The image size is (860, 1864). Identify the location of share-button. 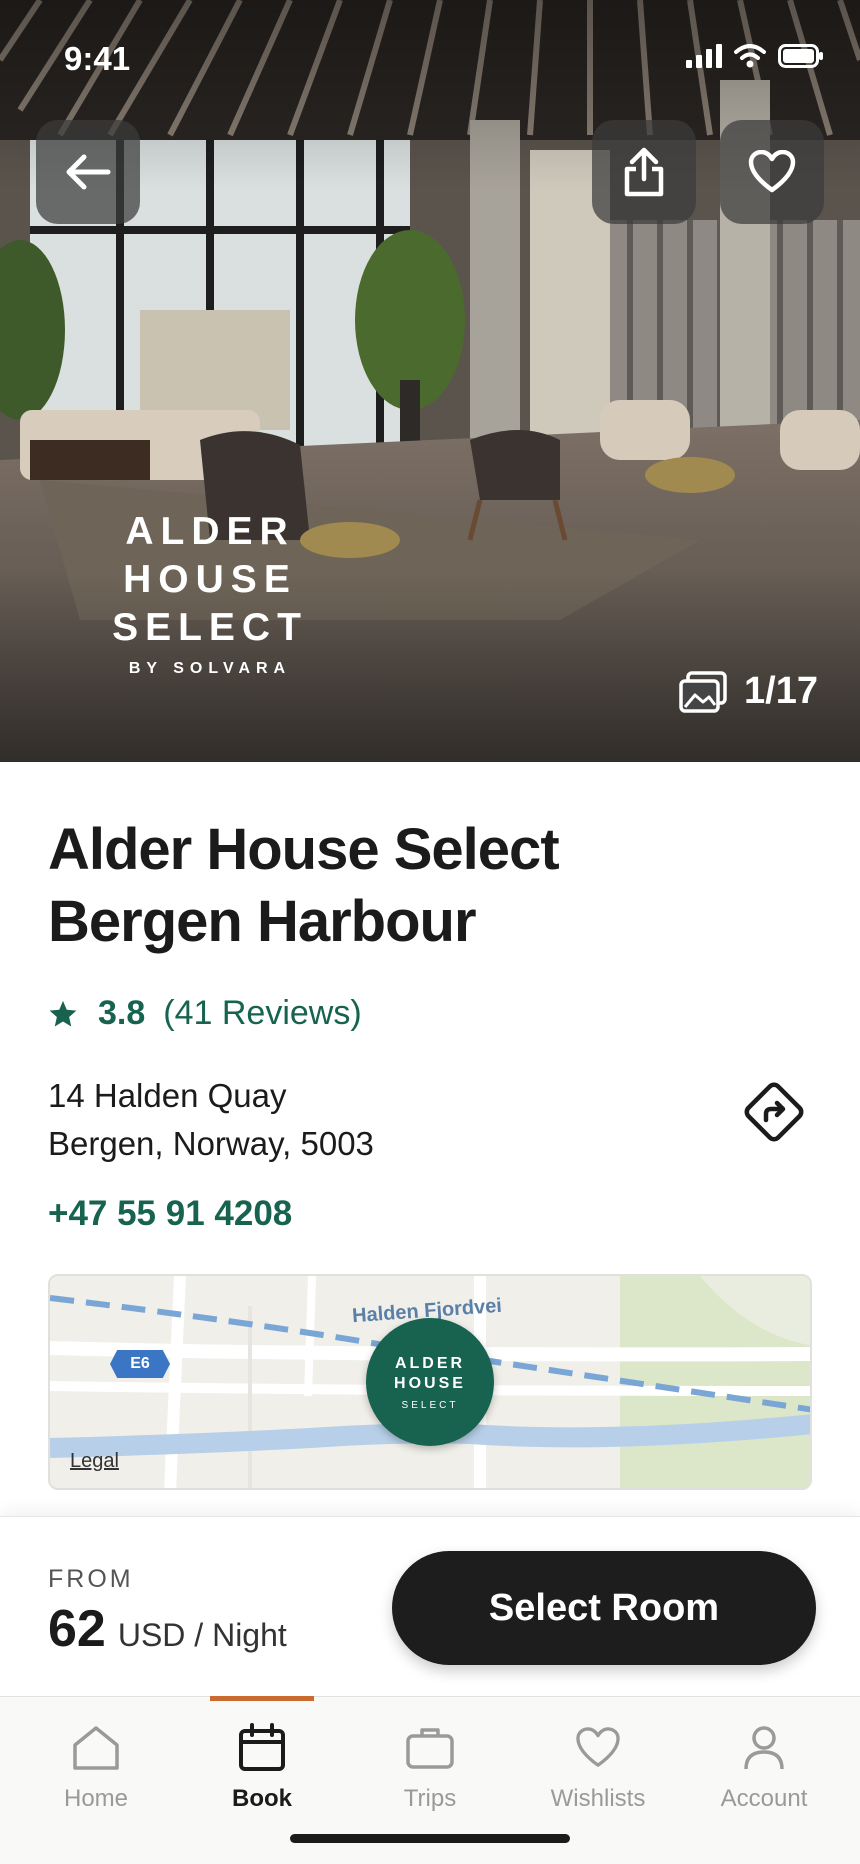
(644, 172).